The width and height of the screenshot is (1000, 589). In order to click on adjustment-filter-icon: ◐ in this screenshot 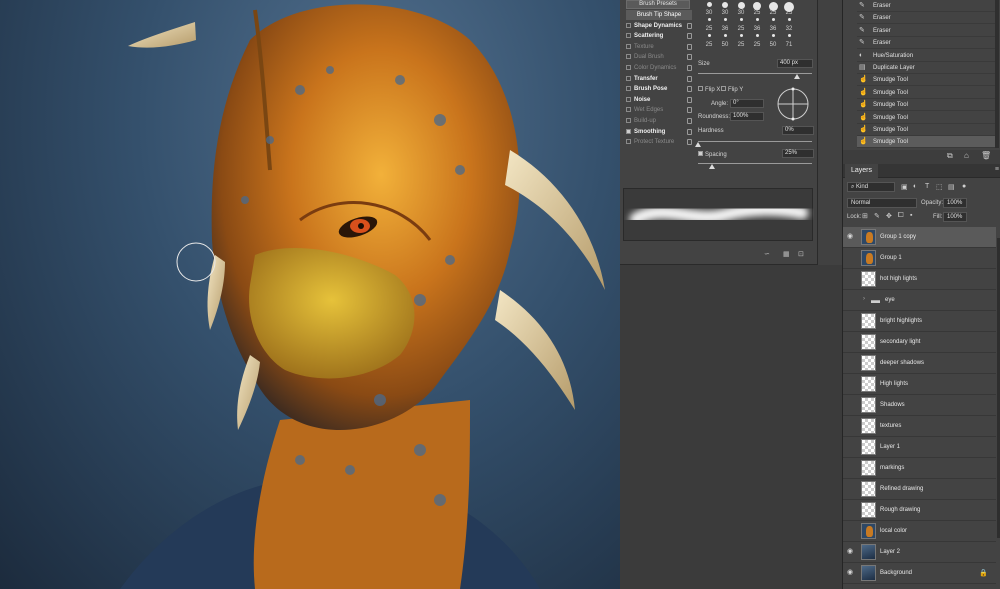, I will do `click(915, 186)`.